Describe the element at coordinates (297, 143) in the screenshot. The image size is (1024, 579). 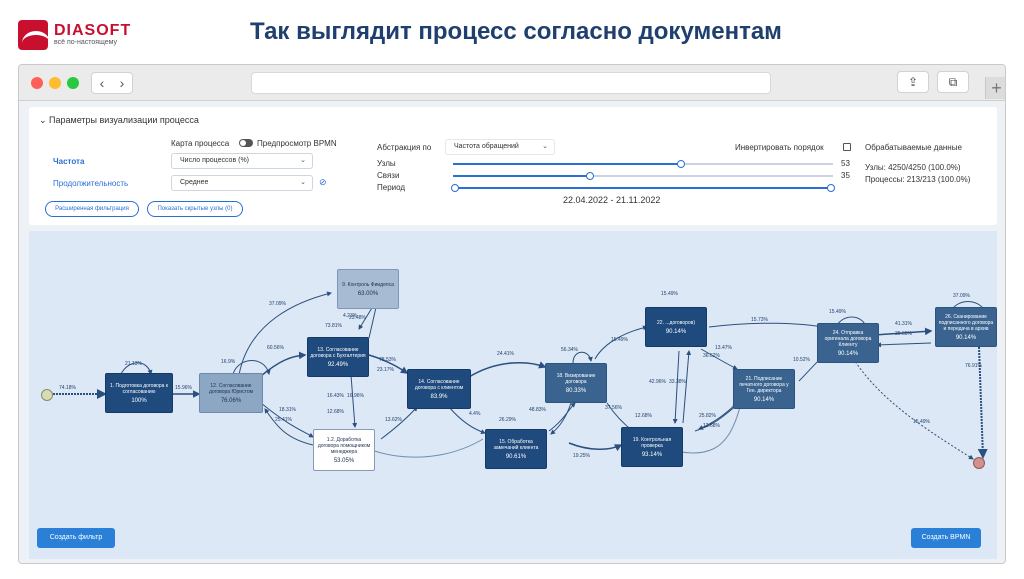
I see `bpmn-preview-label: Предпросмотр BPMN` at that location.